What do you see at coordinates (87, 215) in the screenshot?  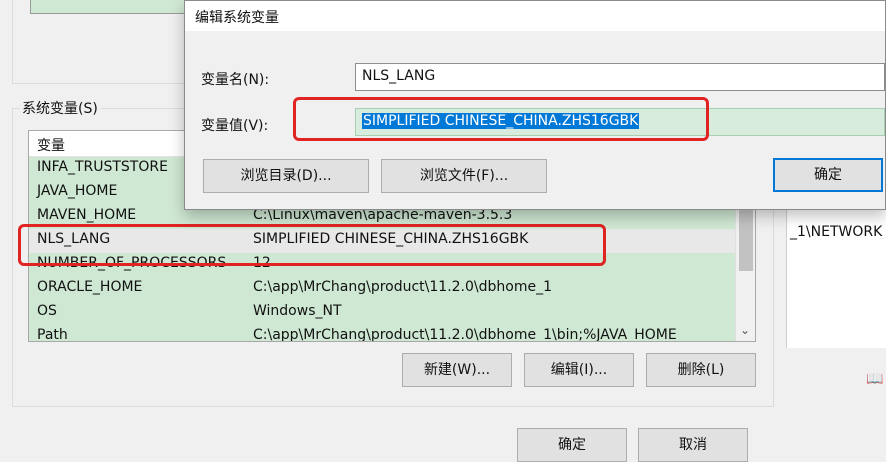 I see `var-name: MAVEN_HOME` at bounding box center [87, 215].